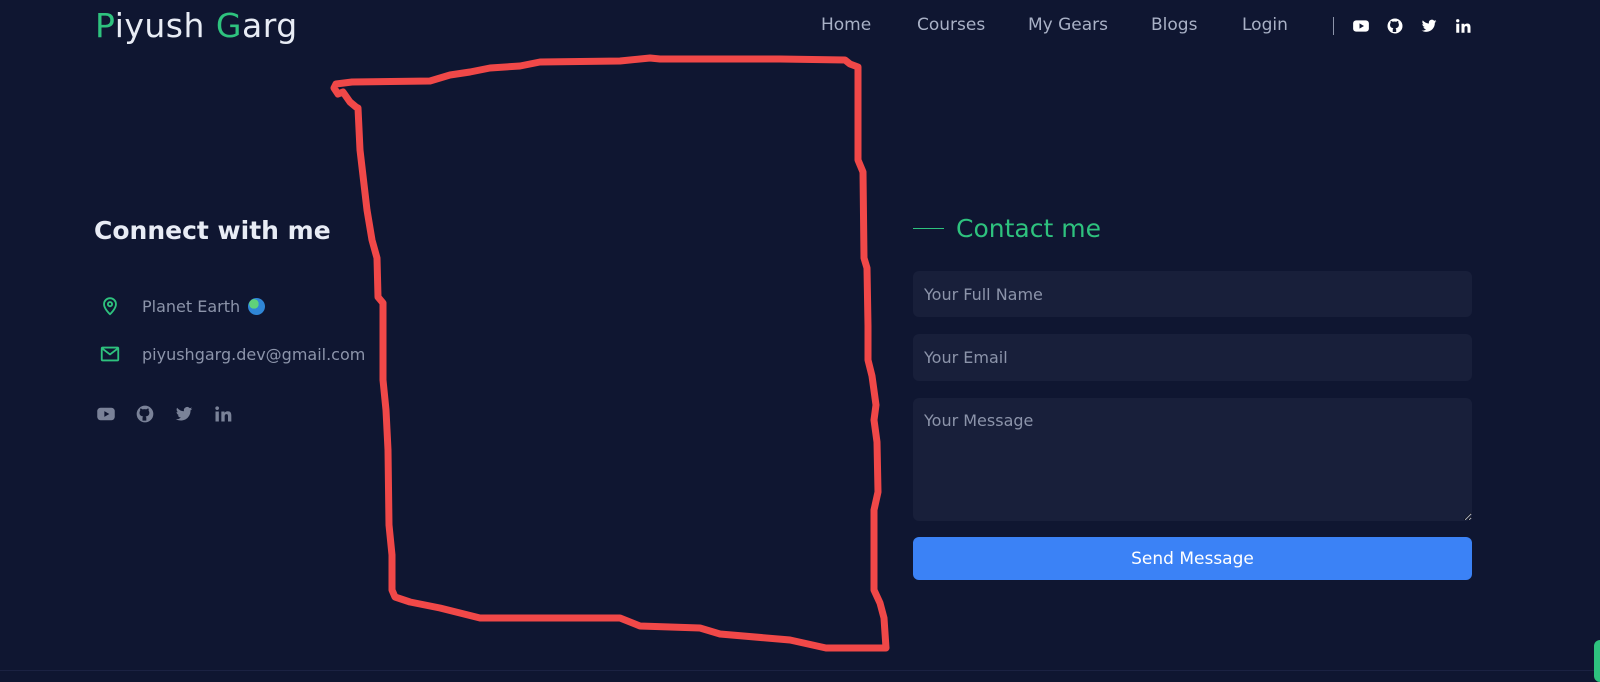 The height and width of the screenshot is (682, 1600). I want to click on location-label: Planet Earth, so click(191, 306).